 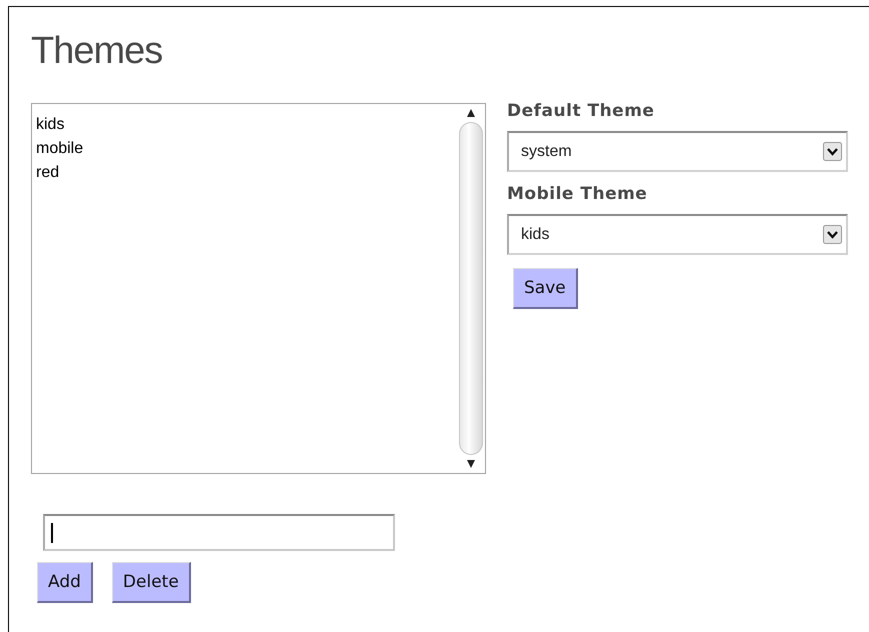 I want to click on theme-list-item: kids, so click(x=50, y=125).